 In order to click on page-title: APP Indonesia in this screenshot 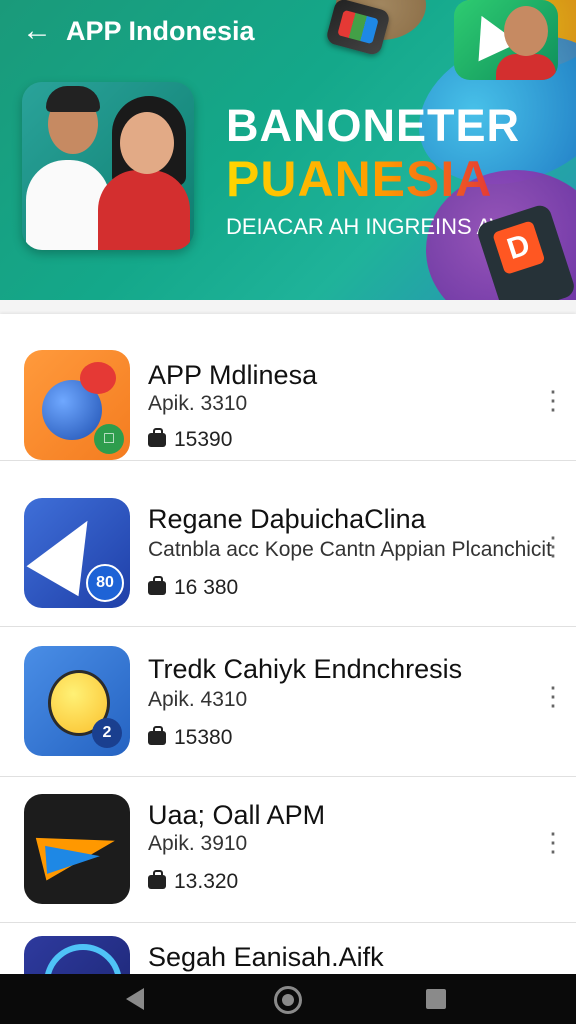, I will do `click(160, 31)`.